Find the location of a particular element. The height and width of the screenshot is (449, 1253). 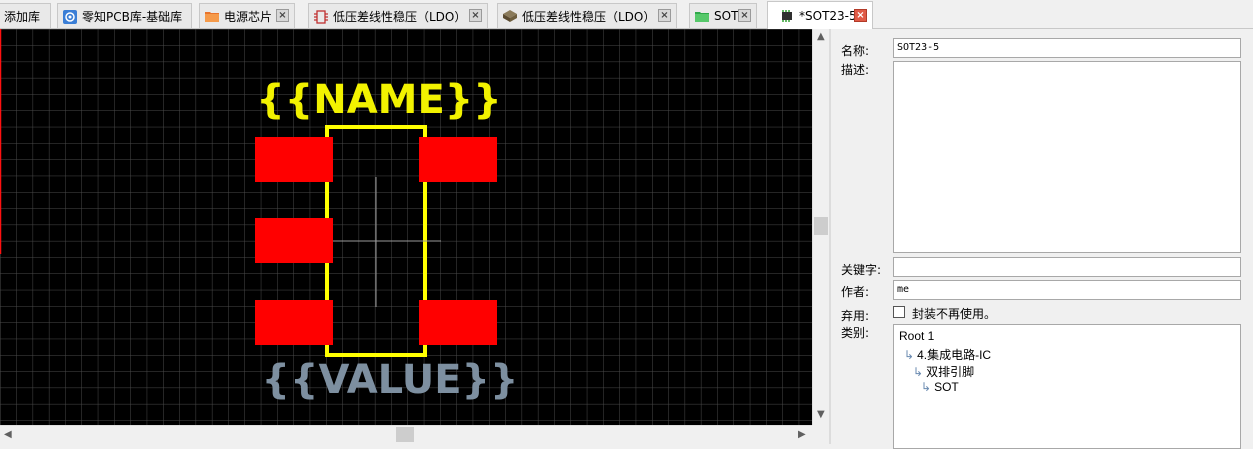

name-field: SOT23-5 is located at coordinates (1067, 48).